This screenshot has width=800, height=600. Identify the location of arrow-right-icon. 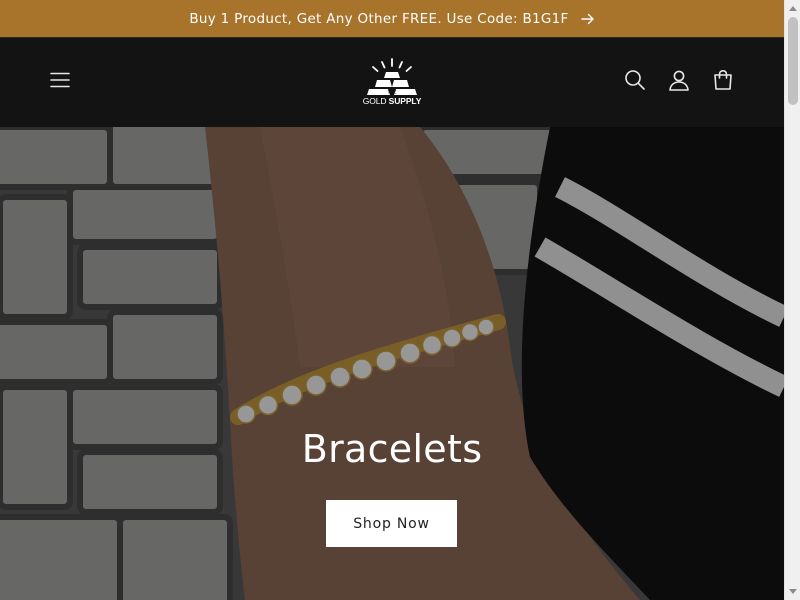
(587, 19).